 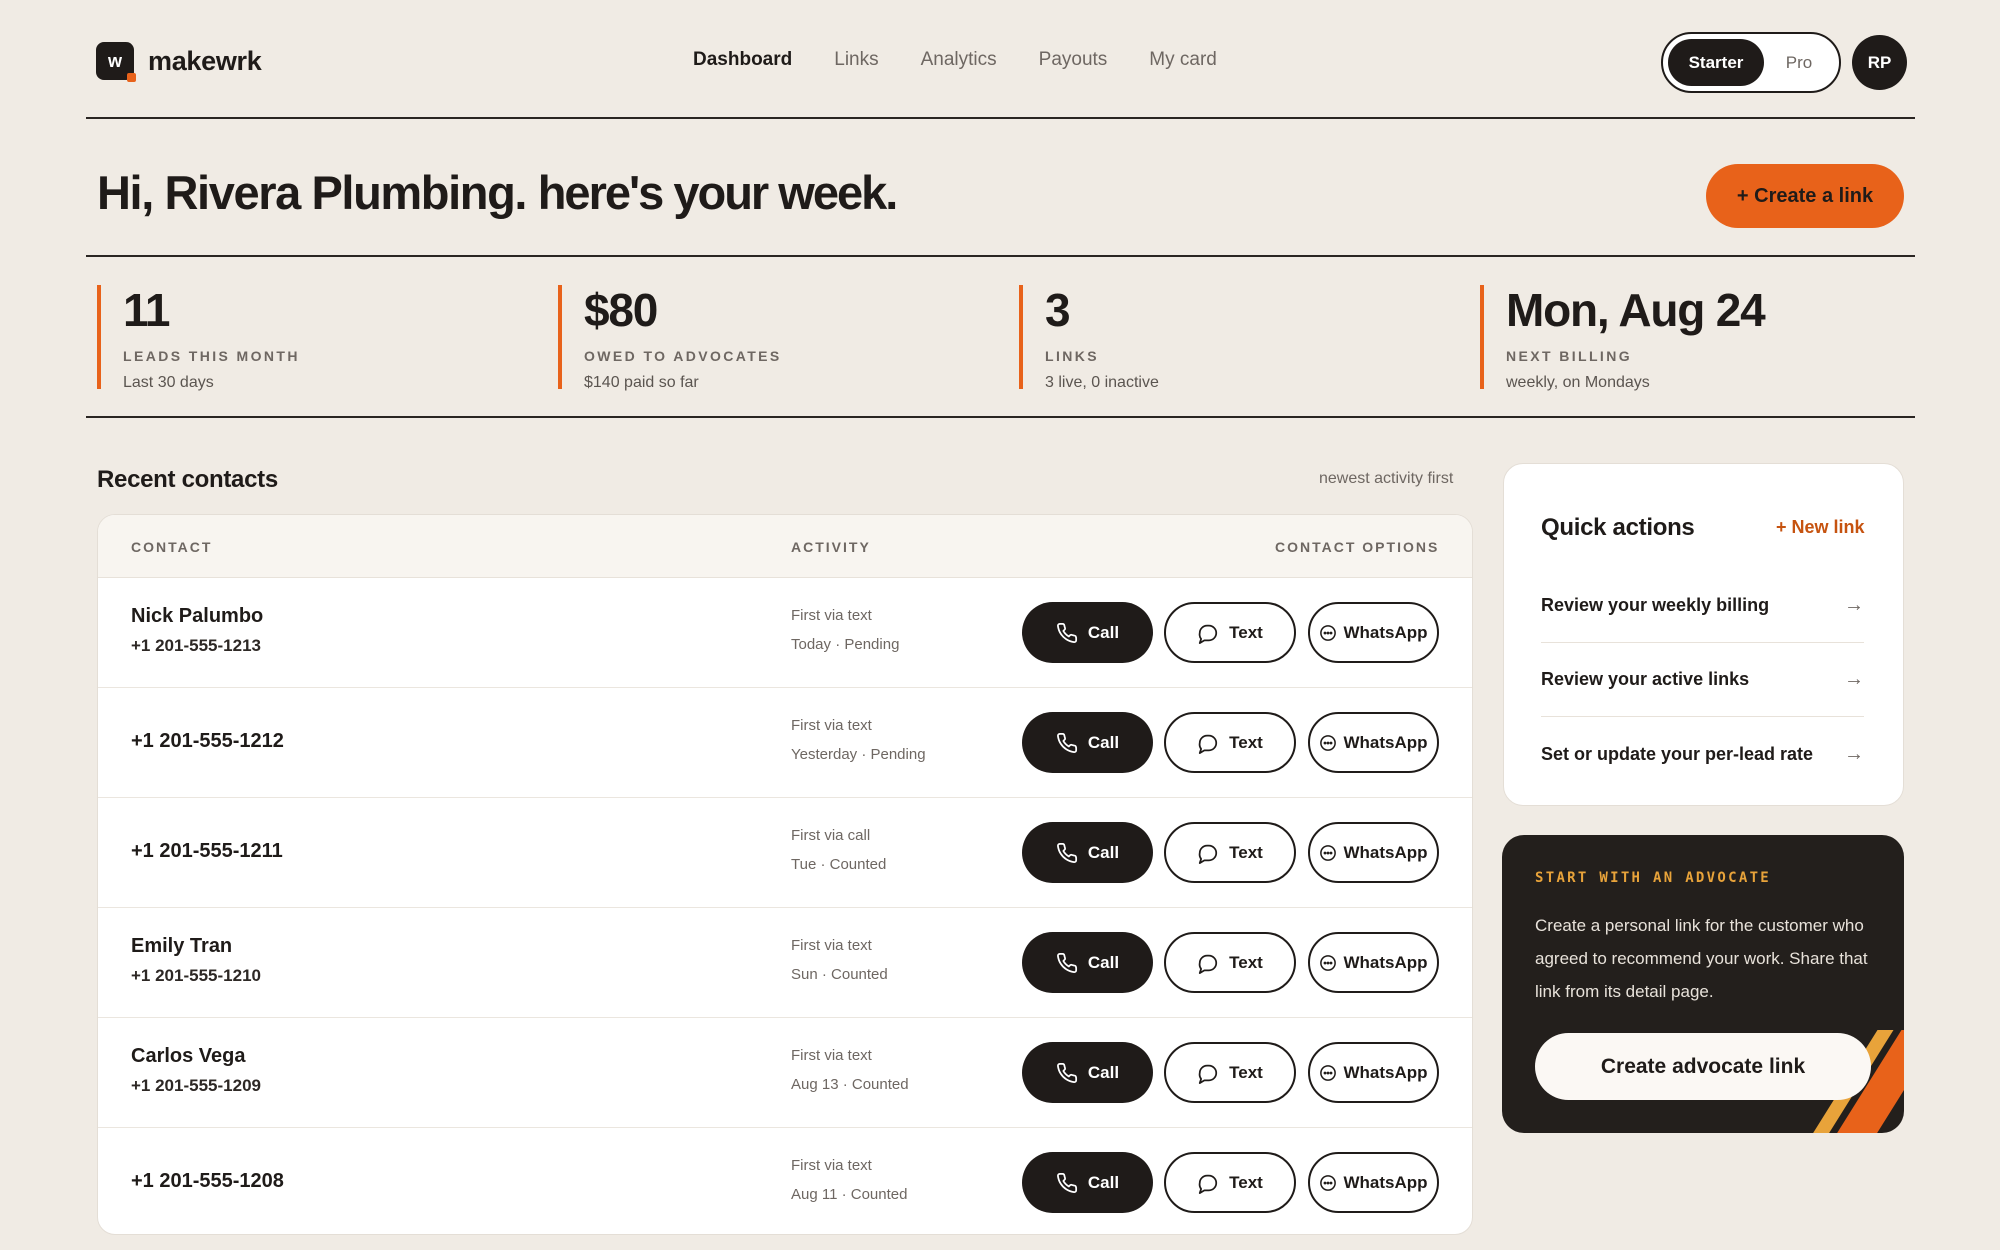 I want to click on quick-action-label: Review your active links, so click(x=1645, y=679).